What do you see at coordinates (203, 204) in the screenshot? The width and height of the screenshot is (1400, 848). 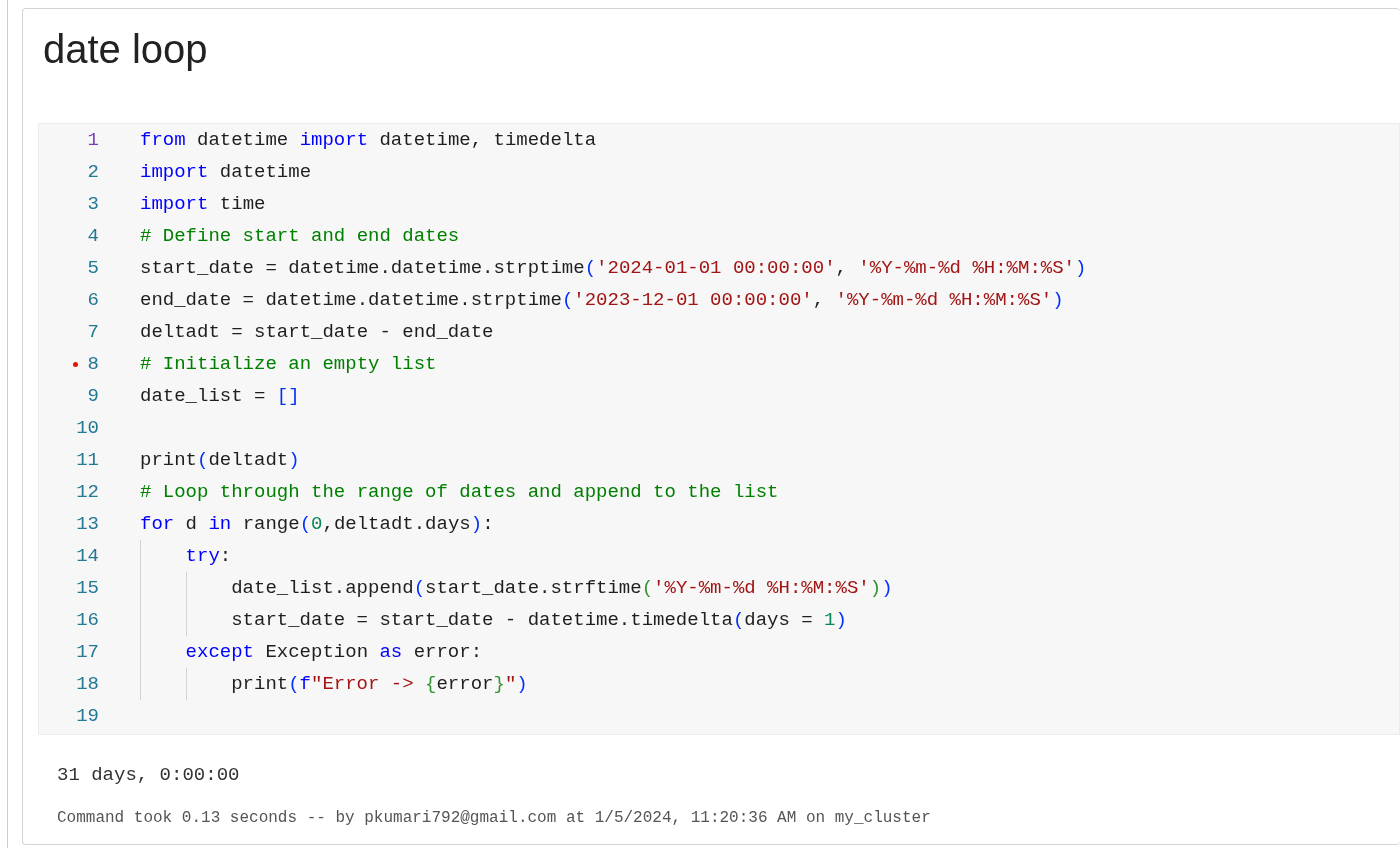 I see `code-line: import time` at bounding box center [203, 204].